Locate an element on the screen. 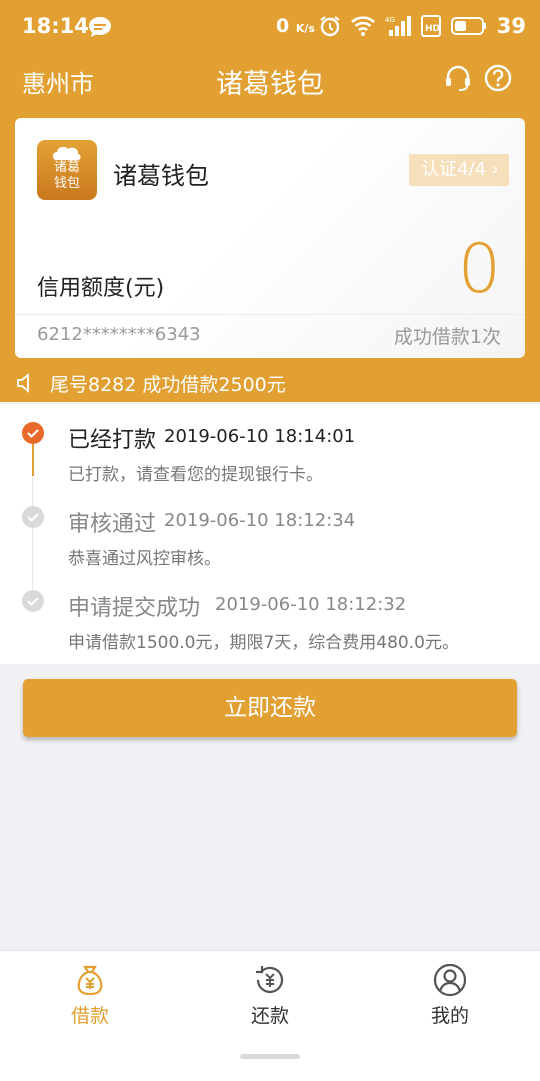  step-desc-submitted: 申请借款1500.0元，期限7天，综合费用480.0元。 is located at coordinates (263, 643).